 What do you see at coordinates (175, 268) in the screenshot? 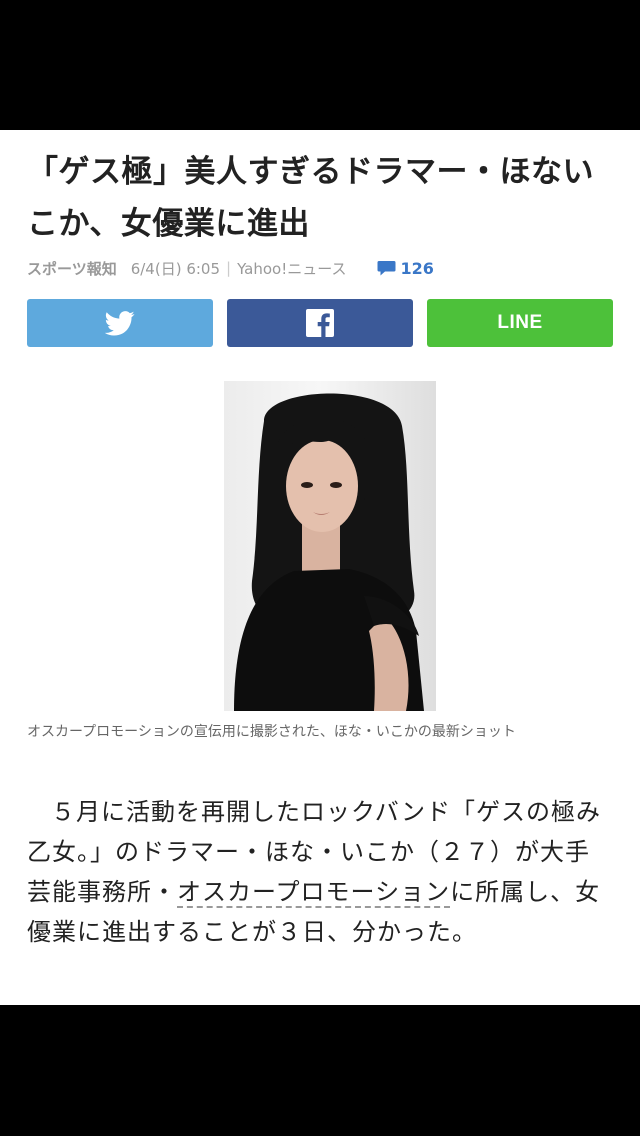
I see `article-date: 6/4(日) 6:05` at bounding box center [175, 268].